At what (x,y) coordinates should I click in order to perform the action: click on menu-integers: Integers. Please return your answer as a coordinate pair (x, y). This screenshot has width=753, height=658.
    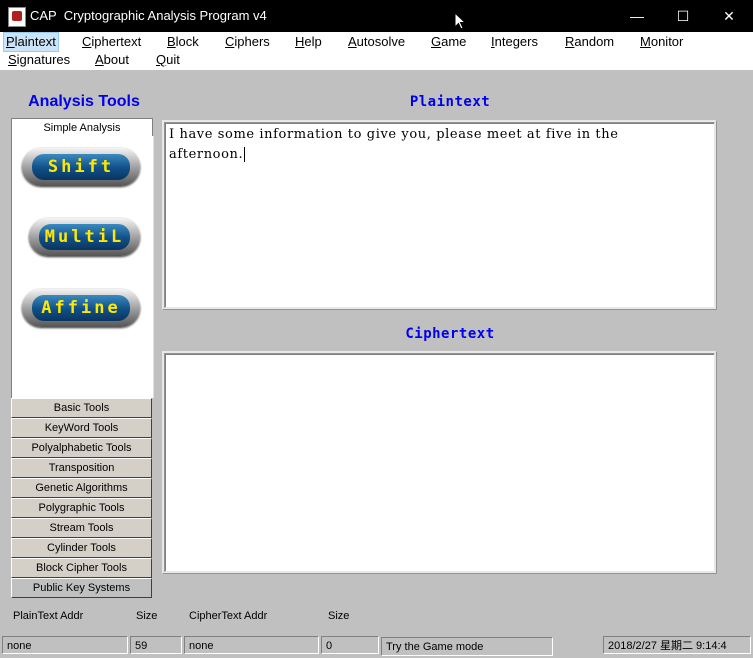
    Looking at the image, I should click on (514, 42).